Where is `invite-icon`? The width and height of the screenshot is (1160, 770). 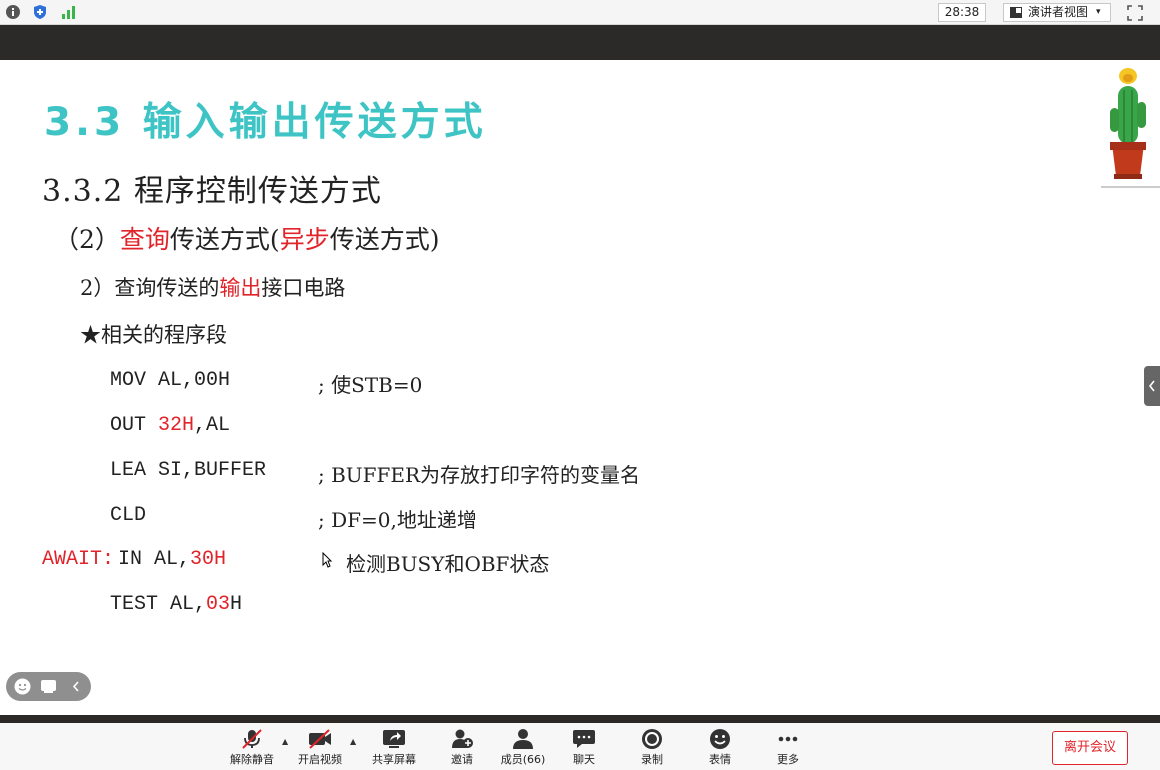 invite-icon is located at coordinates (462, 738).